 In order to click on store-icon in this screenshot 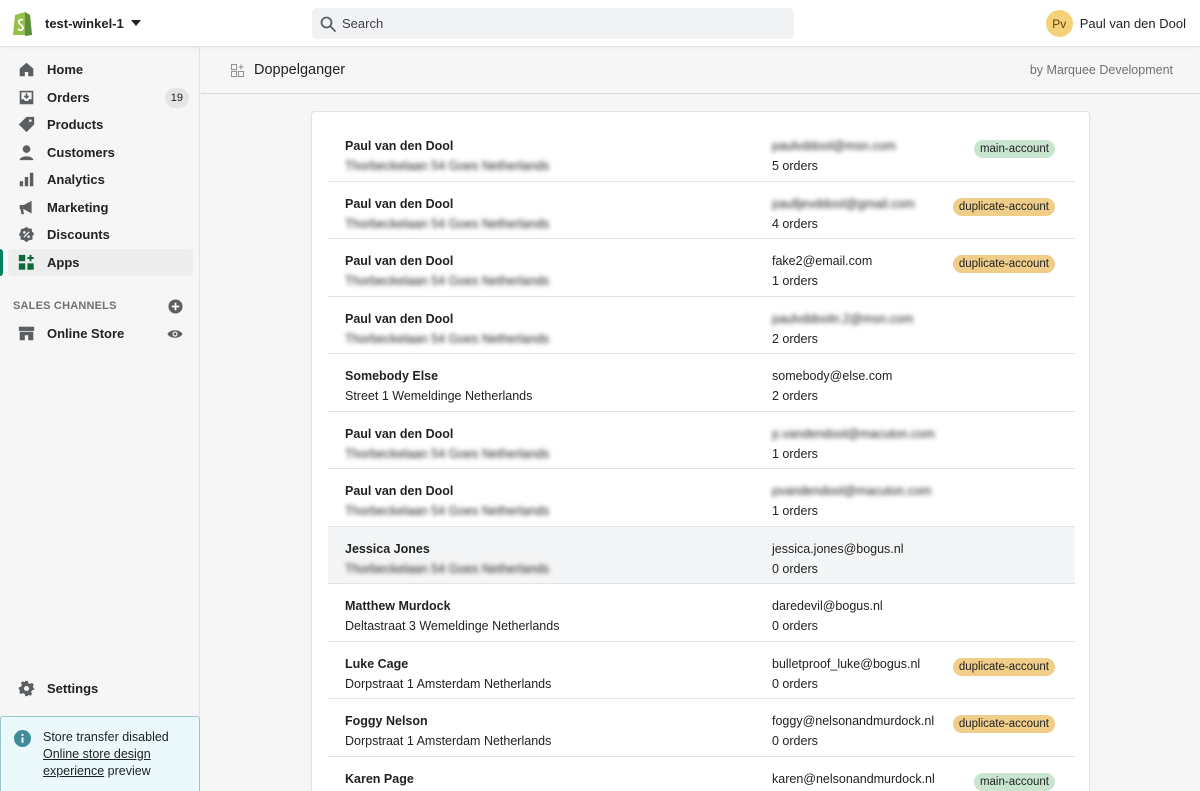, I will do `click(26, 333)`.